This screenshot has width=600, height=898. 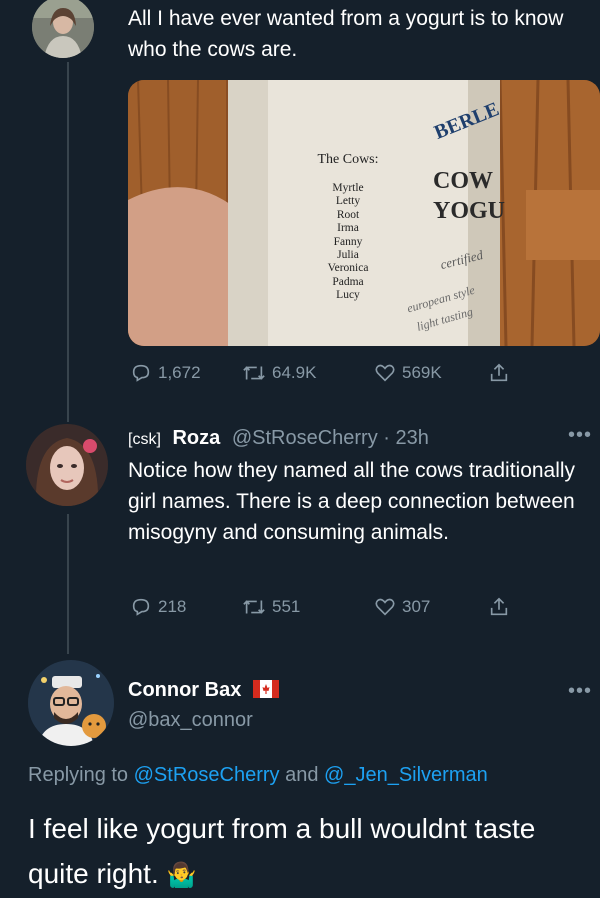 I want to click on cow-name: Padma, so click(x=348, y=281).